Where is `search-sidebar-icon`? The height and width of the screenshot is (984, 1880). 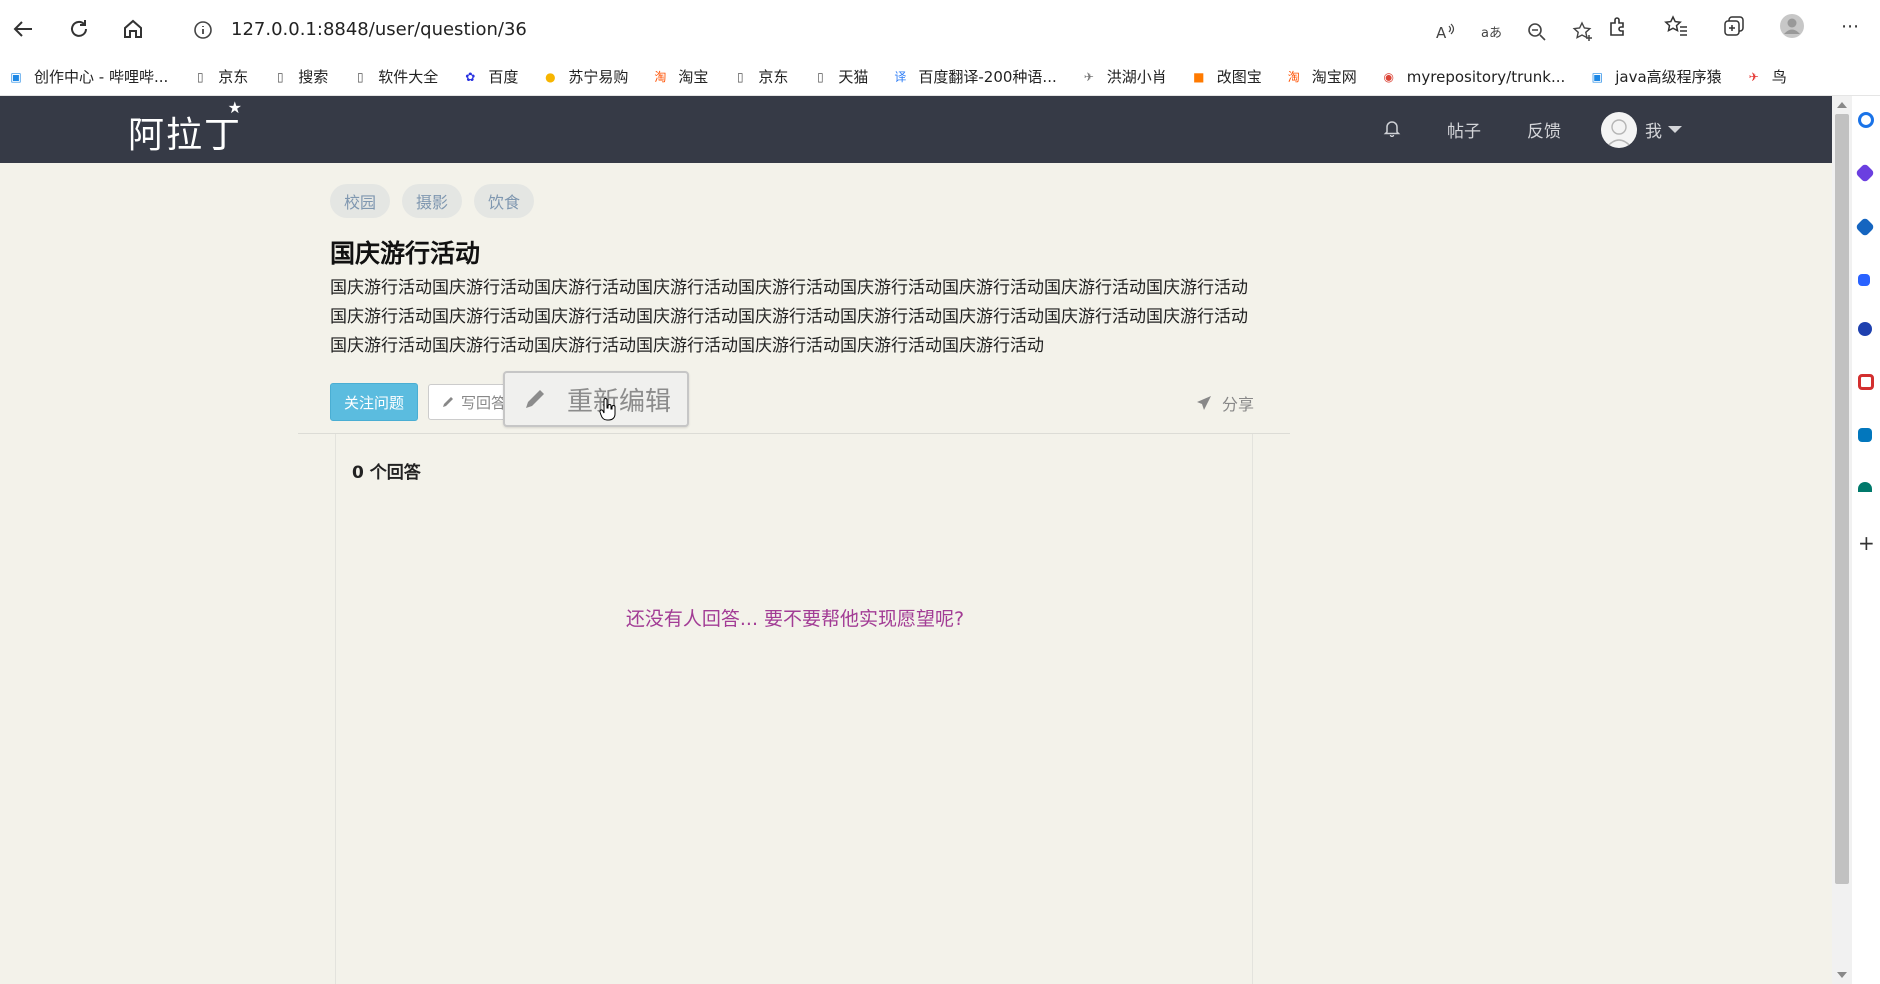 search-sidebar-icon is located at coordinates (1866, 120).